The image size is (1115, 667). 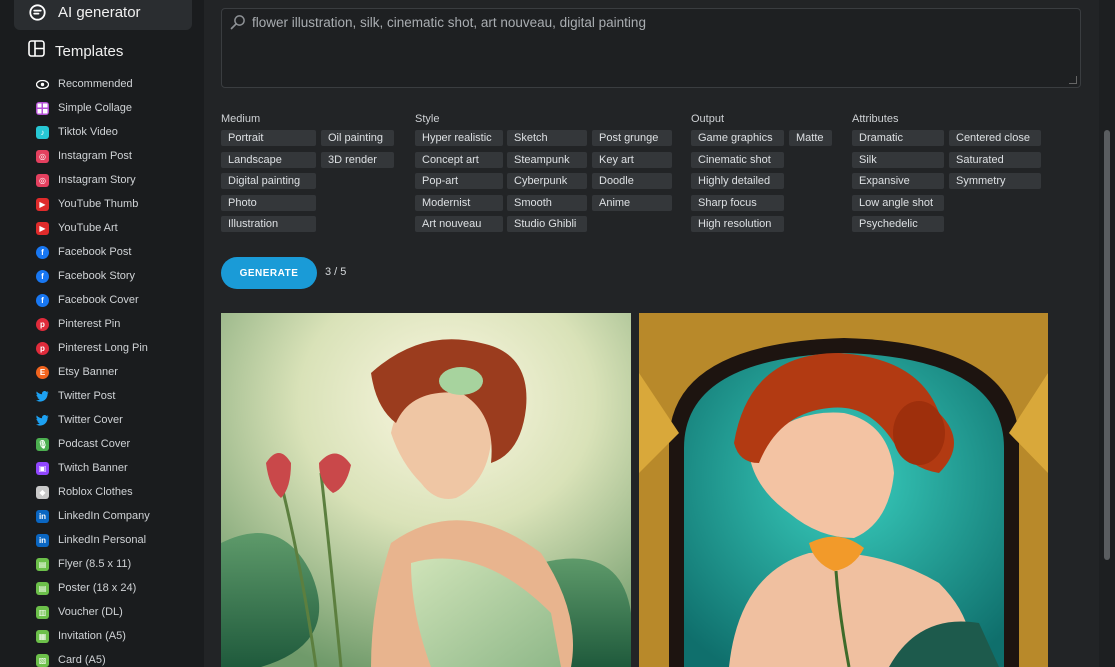 I want to click on sidebar-item-twitch-banner: ▣ Twitch Banner, so click(x=93, y=468).